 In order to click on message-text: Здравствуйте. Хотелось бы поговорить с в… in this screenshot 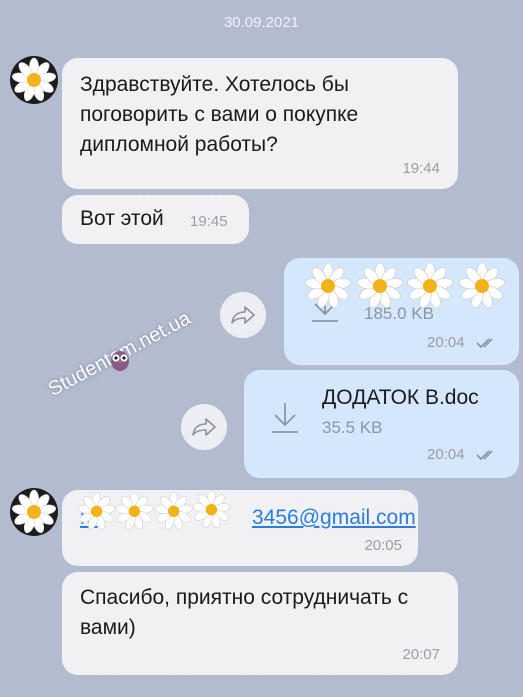, I will do `click(219, 114)`.